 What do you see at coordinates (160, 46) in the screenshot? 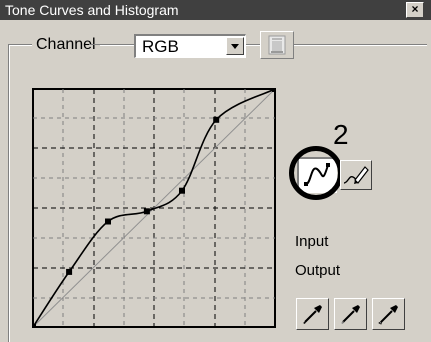
I see `channel-select-value: RGB` at bounding box center [160, 46].